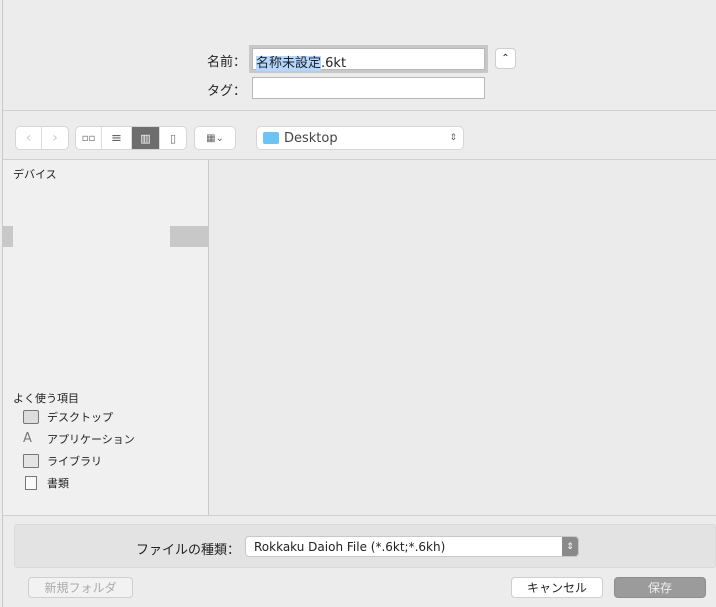  What do you see at coordinates (350, 546) in the screenshot?
I see `filetype-value: Rokkaku Daioh File (*.6kt;*.6kh)` at bounding box center [350, 546].